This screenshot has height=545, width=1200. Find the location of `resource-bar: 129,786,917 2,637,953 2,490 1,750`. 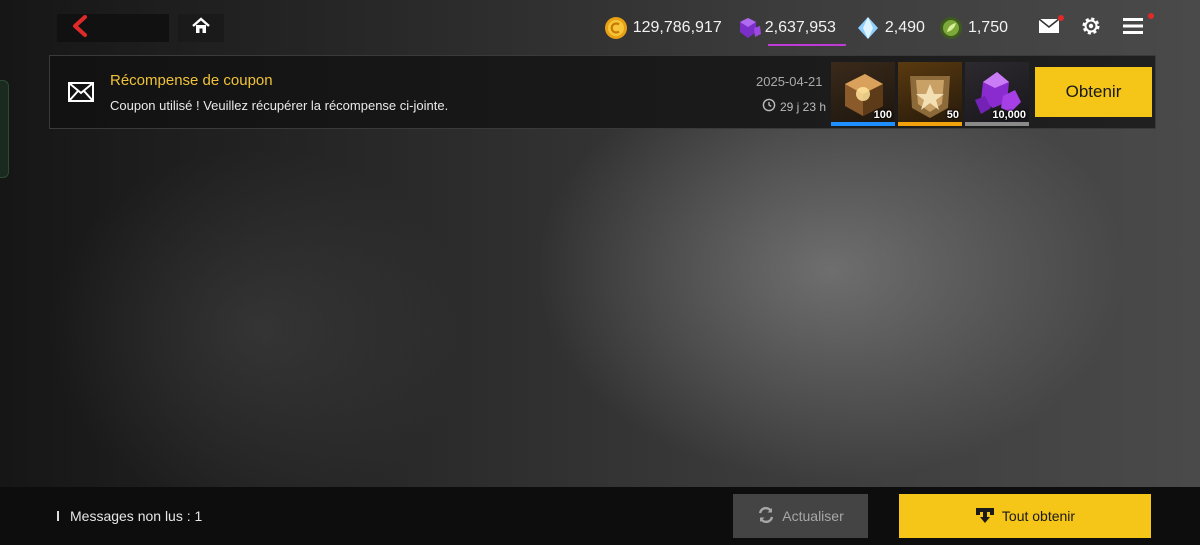

resource-bar: 129,786,917 2,637,953 2,490 1,750 is located at coordinates (902, 28).